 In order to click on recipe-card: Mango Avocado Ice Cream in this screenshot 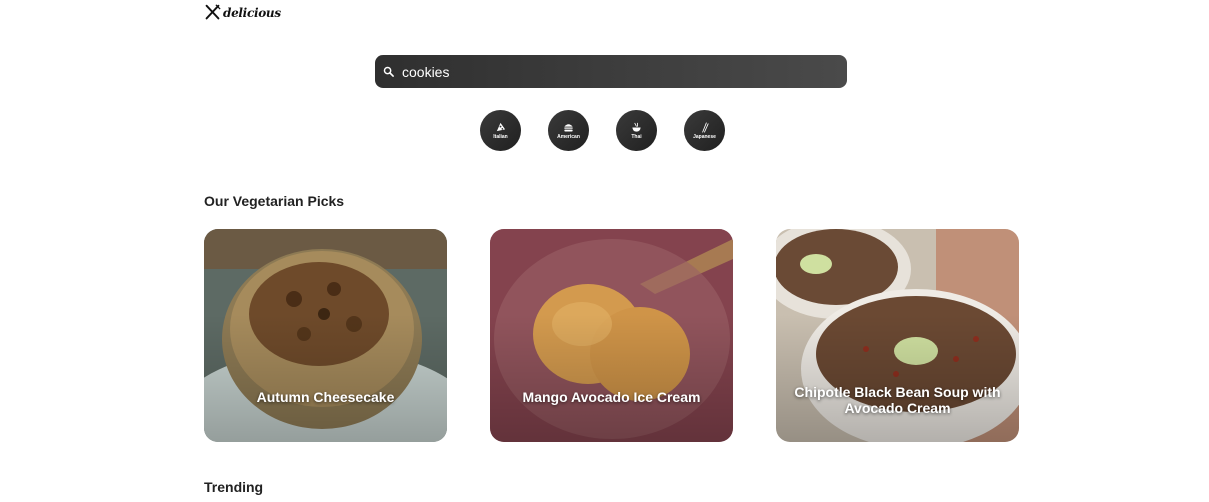, I will do `click(611, 335)`.